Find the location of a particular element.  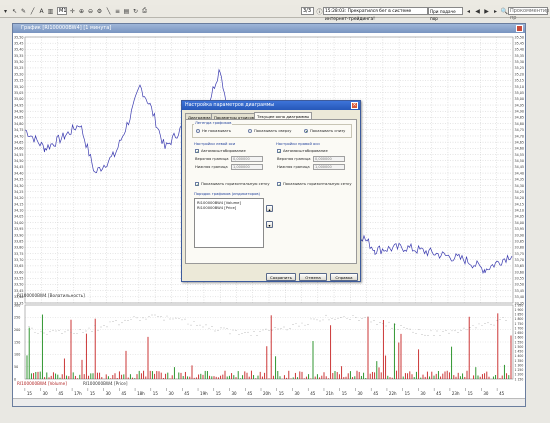

left-upper-input: 0,000000 is located at coordinates (247, 159).